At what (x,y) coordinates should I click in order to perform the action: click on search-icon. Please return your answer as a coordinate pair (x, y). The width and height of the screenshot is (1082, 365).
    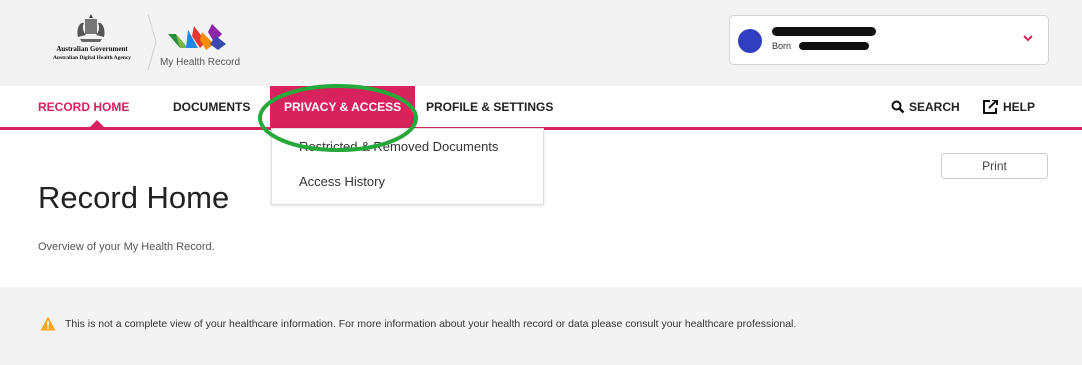
    Looking at the image, I should click on (898, 107).